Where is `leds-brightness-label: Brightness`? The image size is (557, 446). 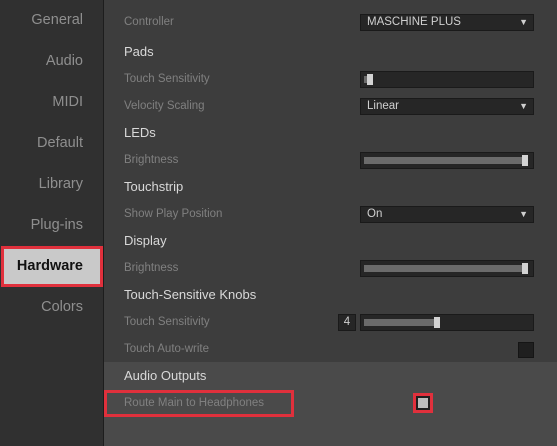
leds-brightness-label: Brightness is located at coordinates (151, 160).